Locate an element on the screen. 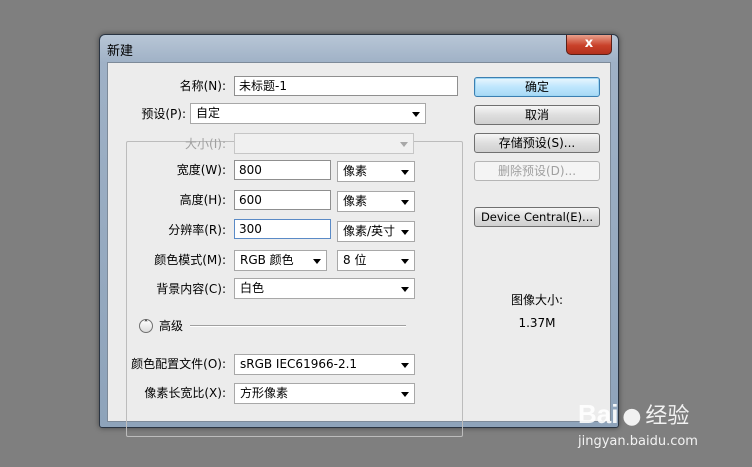 This screenshot has height=467, width=752. height-unit-value: 像素 is located at coordinates (355, 201).